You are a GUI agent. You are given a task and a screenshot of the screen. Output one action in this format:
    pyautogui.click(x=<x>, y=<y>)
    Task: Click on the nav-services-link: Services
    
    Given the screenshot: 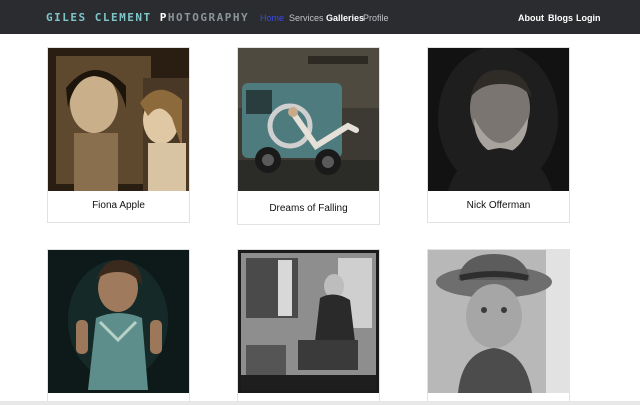 What is the action you would take?
    pyautogui.click(x=306, y=18)
    